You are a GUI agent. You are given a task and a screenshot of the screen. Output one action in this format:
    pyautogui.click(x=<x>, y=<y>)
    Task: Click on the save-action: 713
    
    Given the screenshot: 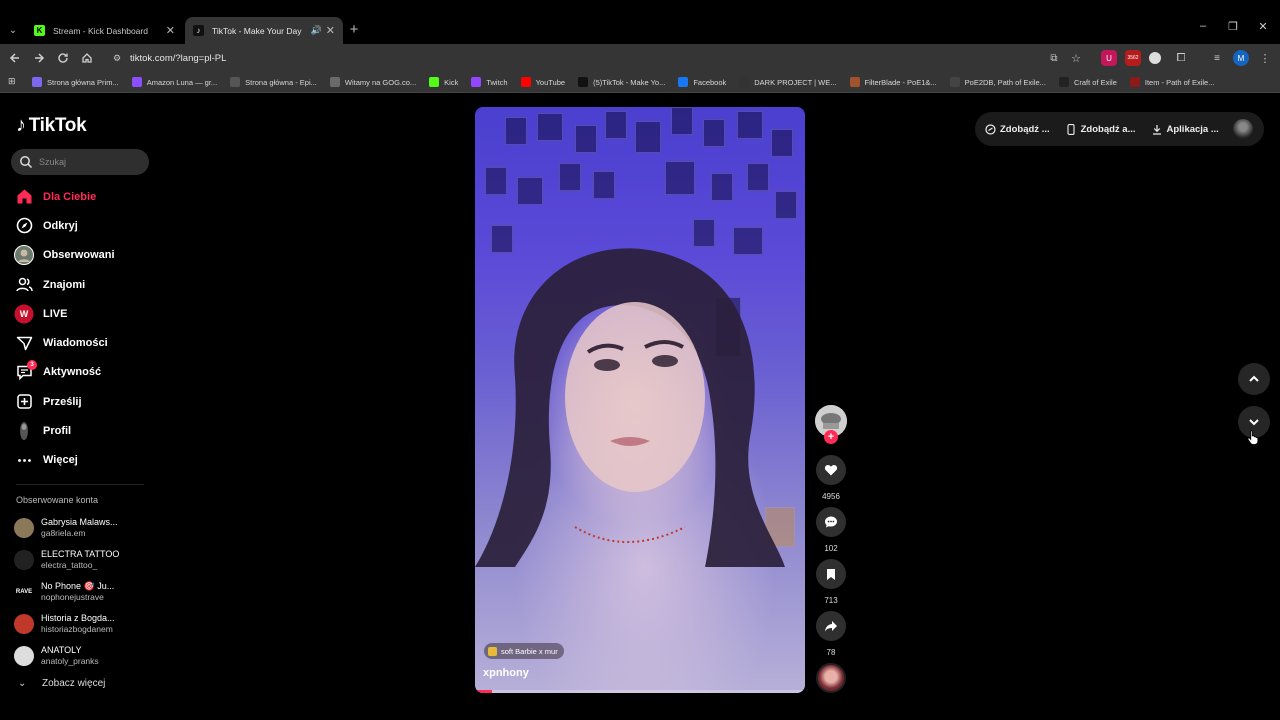 What is the action you would take?
    pyautogui.click(x=831, y=582)
    